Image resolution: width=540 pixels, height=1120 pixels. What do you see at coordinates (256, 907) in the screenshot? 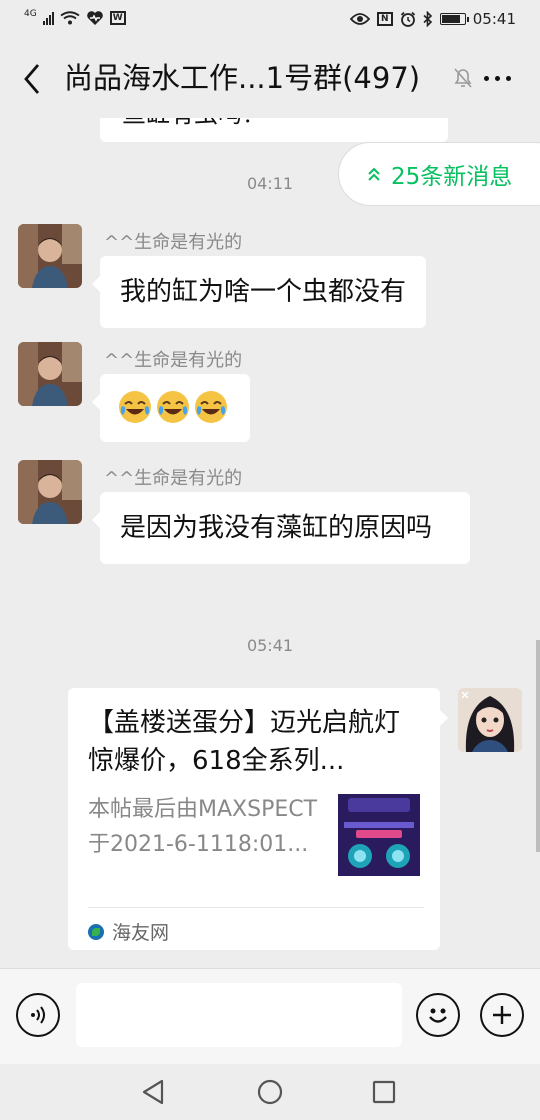
I see `divider` at bounding box center [256, 907].